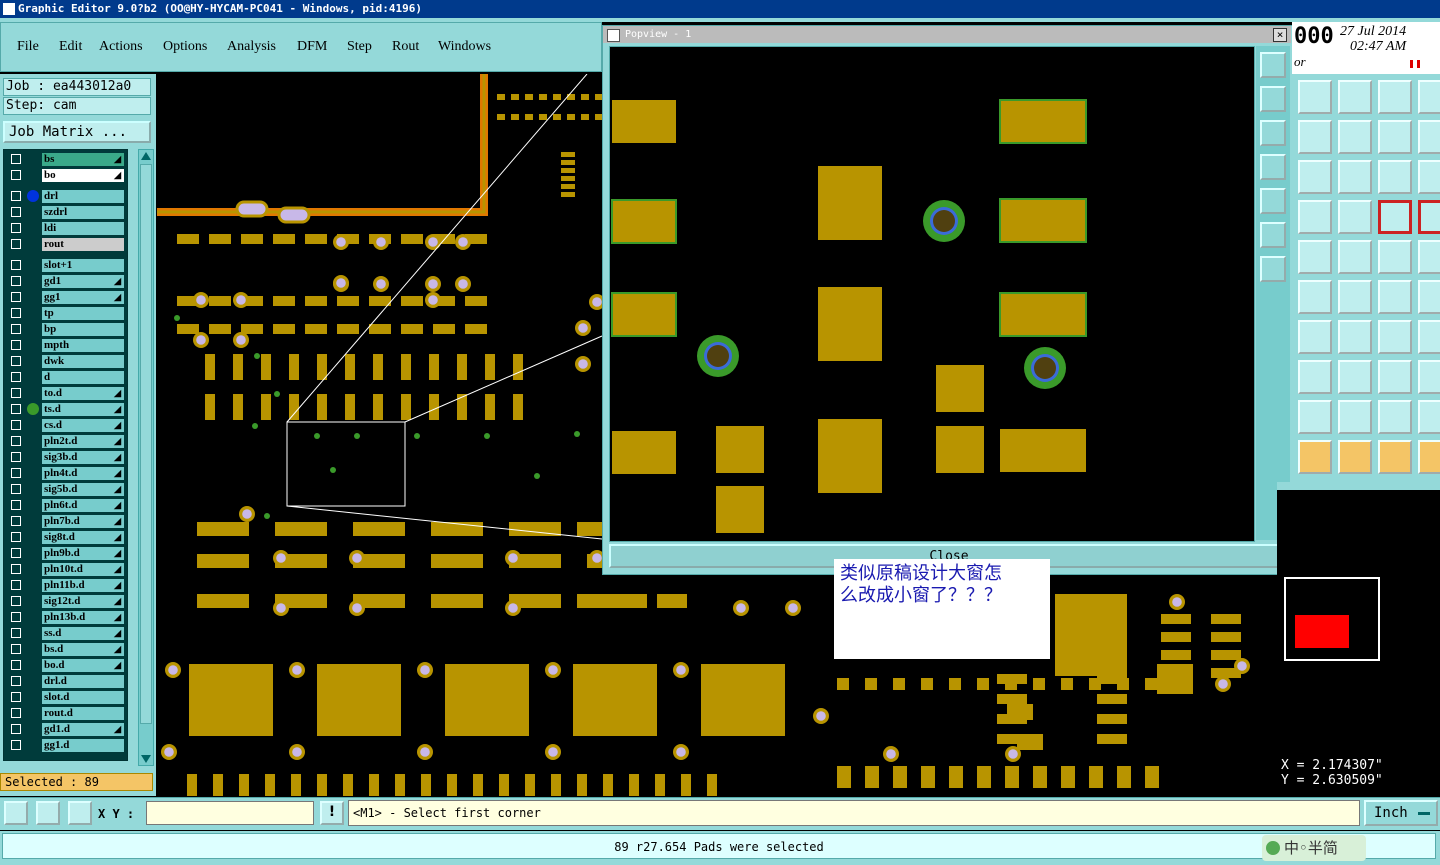 Image resolution: width=1440 pixels, height=865 pixels. I want to click on tool-help-icon, so click(1429, 177).